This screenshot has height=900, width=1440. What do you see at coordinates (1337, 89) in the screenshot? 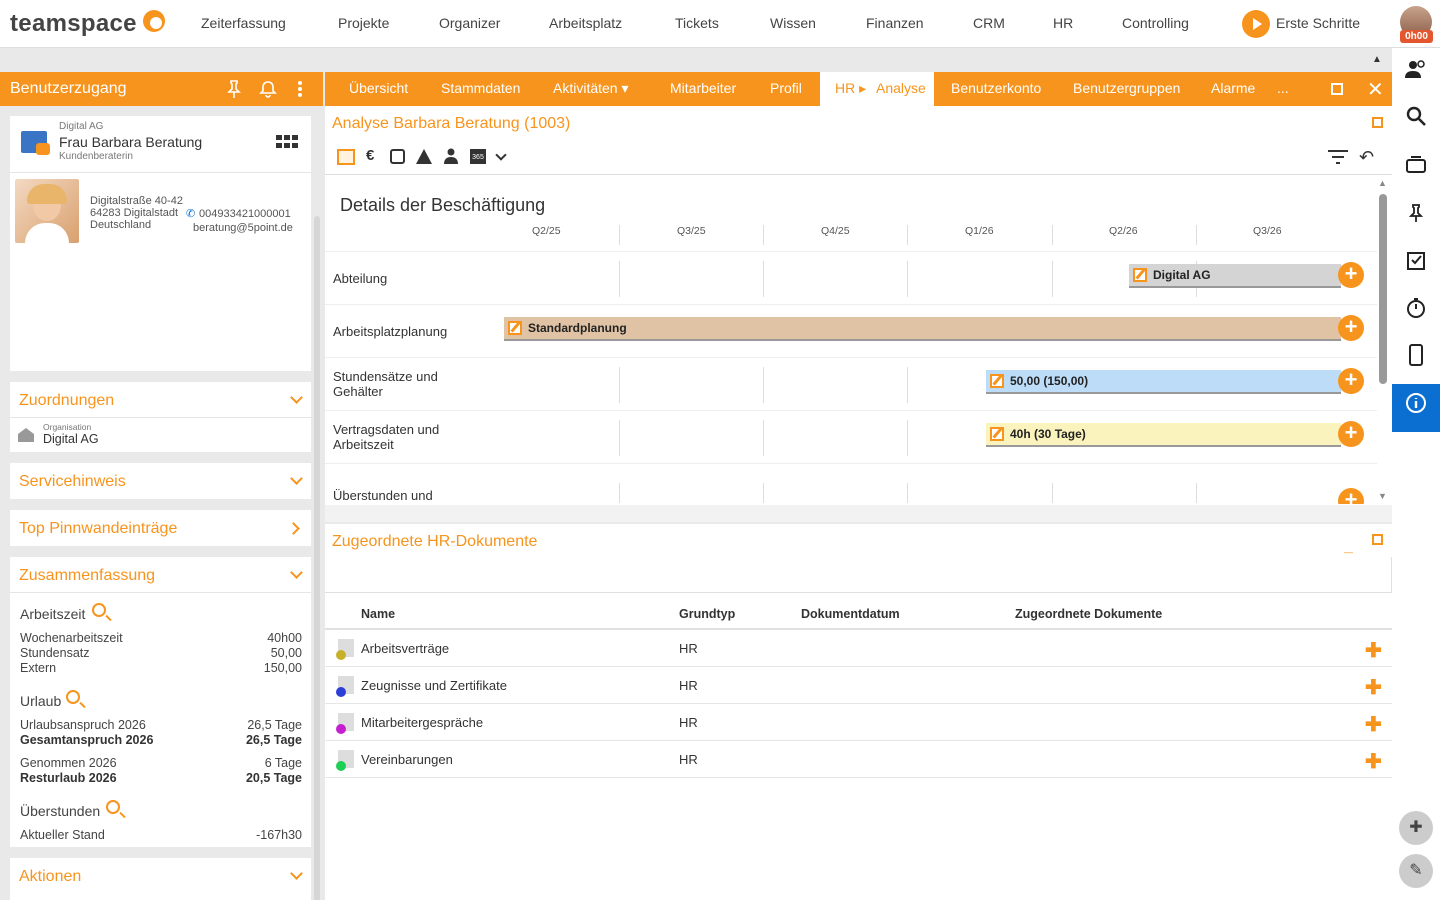
I see `fullscreen-icon` at bounding box center [1337, 89].